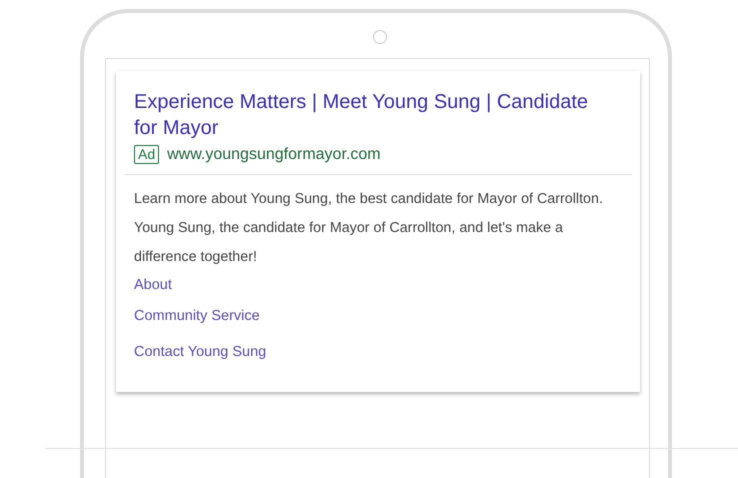 The width and height of the screenshot is (738, 478). Describe the element at coordinates (147, 154) in the screenshot. I see `ad-badge: Ad` at that location.